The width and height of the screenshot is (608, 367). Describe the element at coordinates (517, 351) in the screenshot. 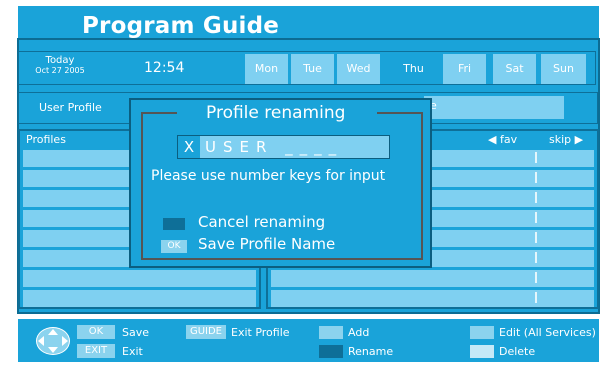

I see `delete-label: Delete` at that location.